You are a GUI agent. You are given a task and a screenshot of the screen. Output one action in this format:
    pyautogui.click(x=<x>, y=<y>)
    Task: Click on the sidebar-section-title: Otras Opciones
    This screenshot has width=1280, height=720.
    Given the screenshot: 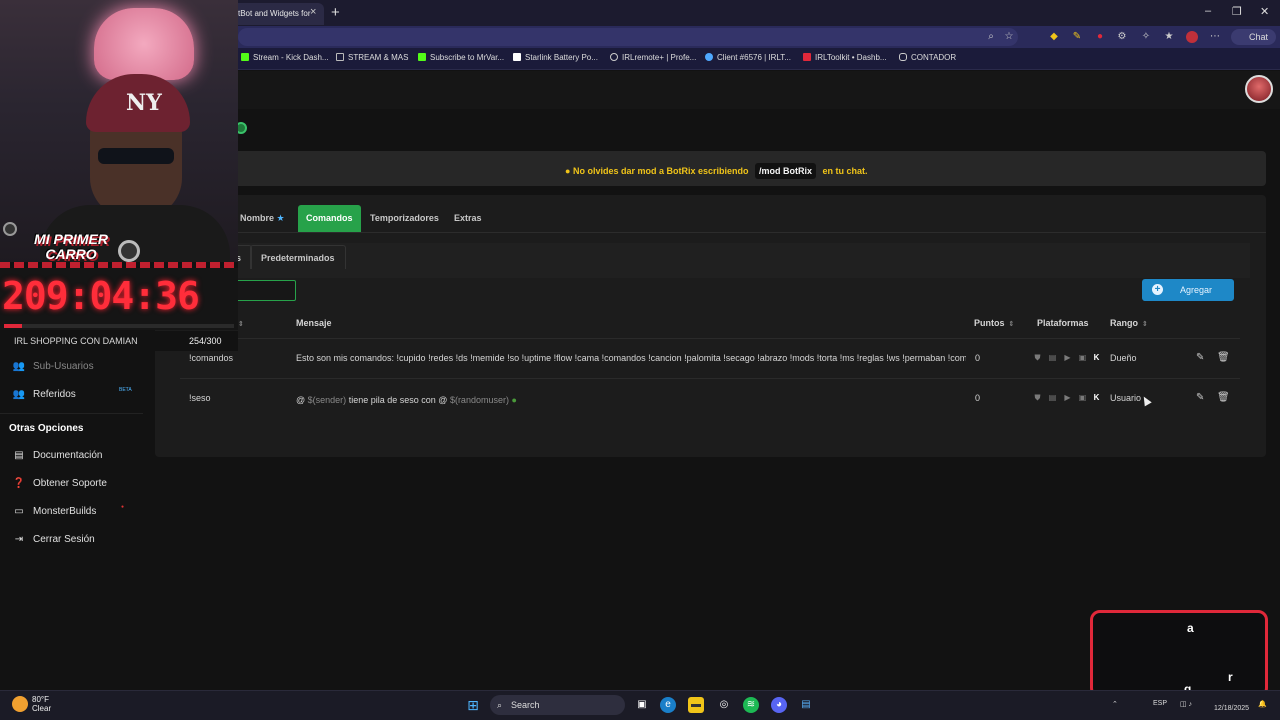 What is the action you would take?
    pyautogui.click(x=46, y=428)
    